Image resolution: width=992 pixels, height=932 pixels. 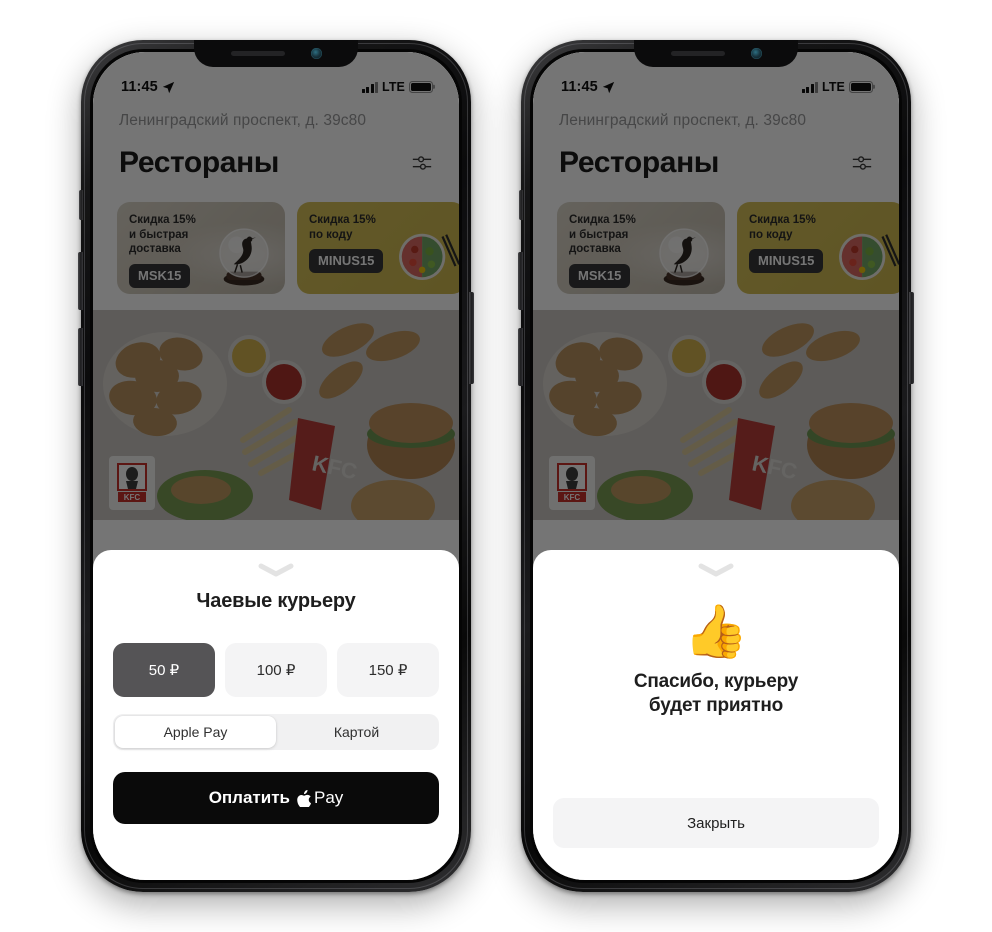 I want to click on thanks-bottom-sheet: 👍 Спасибо, курьеру будет приятно Закрыть, so click(x=716, y=715).